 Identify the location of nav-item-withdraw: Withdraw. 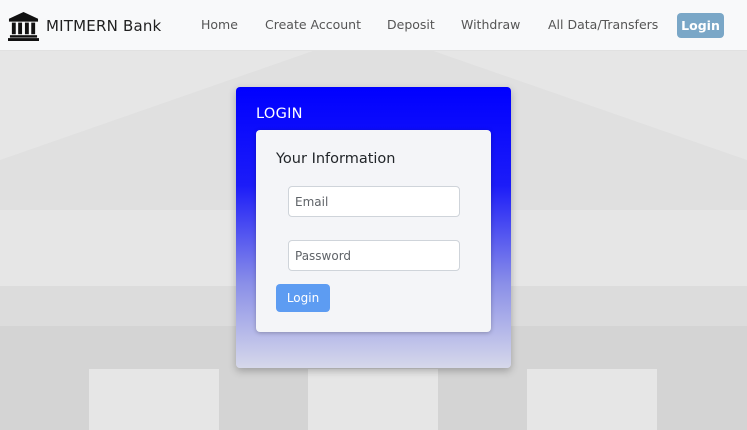
(490, 24).